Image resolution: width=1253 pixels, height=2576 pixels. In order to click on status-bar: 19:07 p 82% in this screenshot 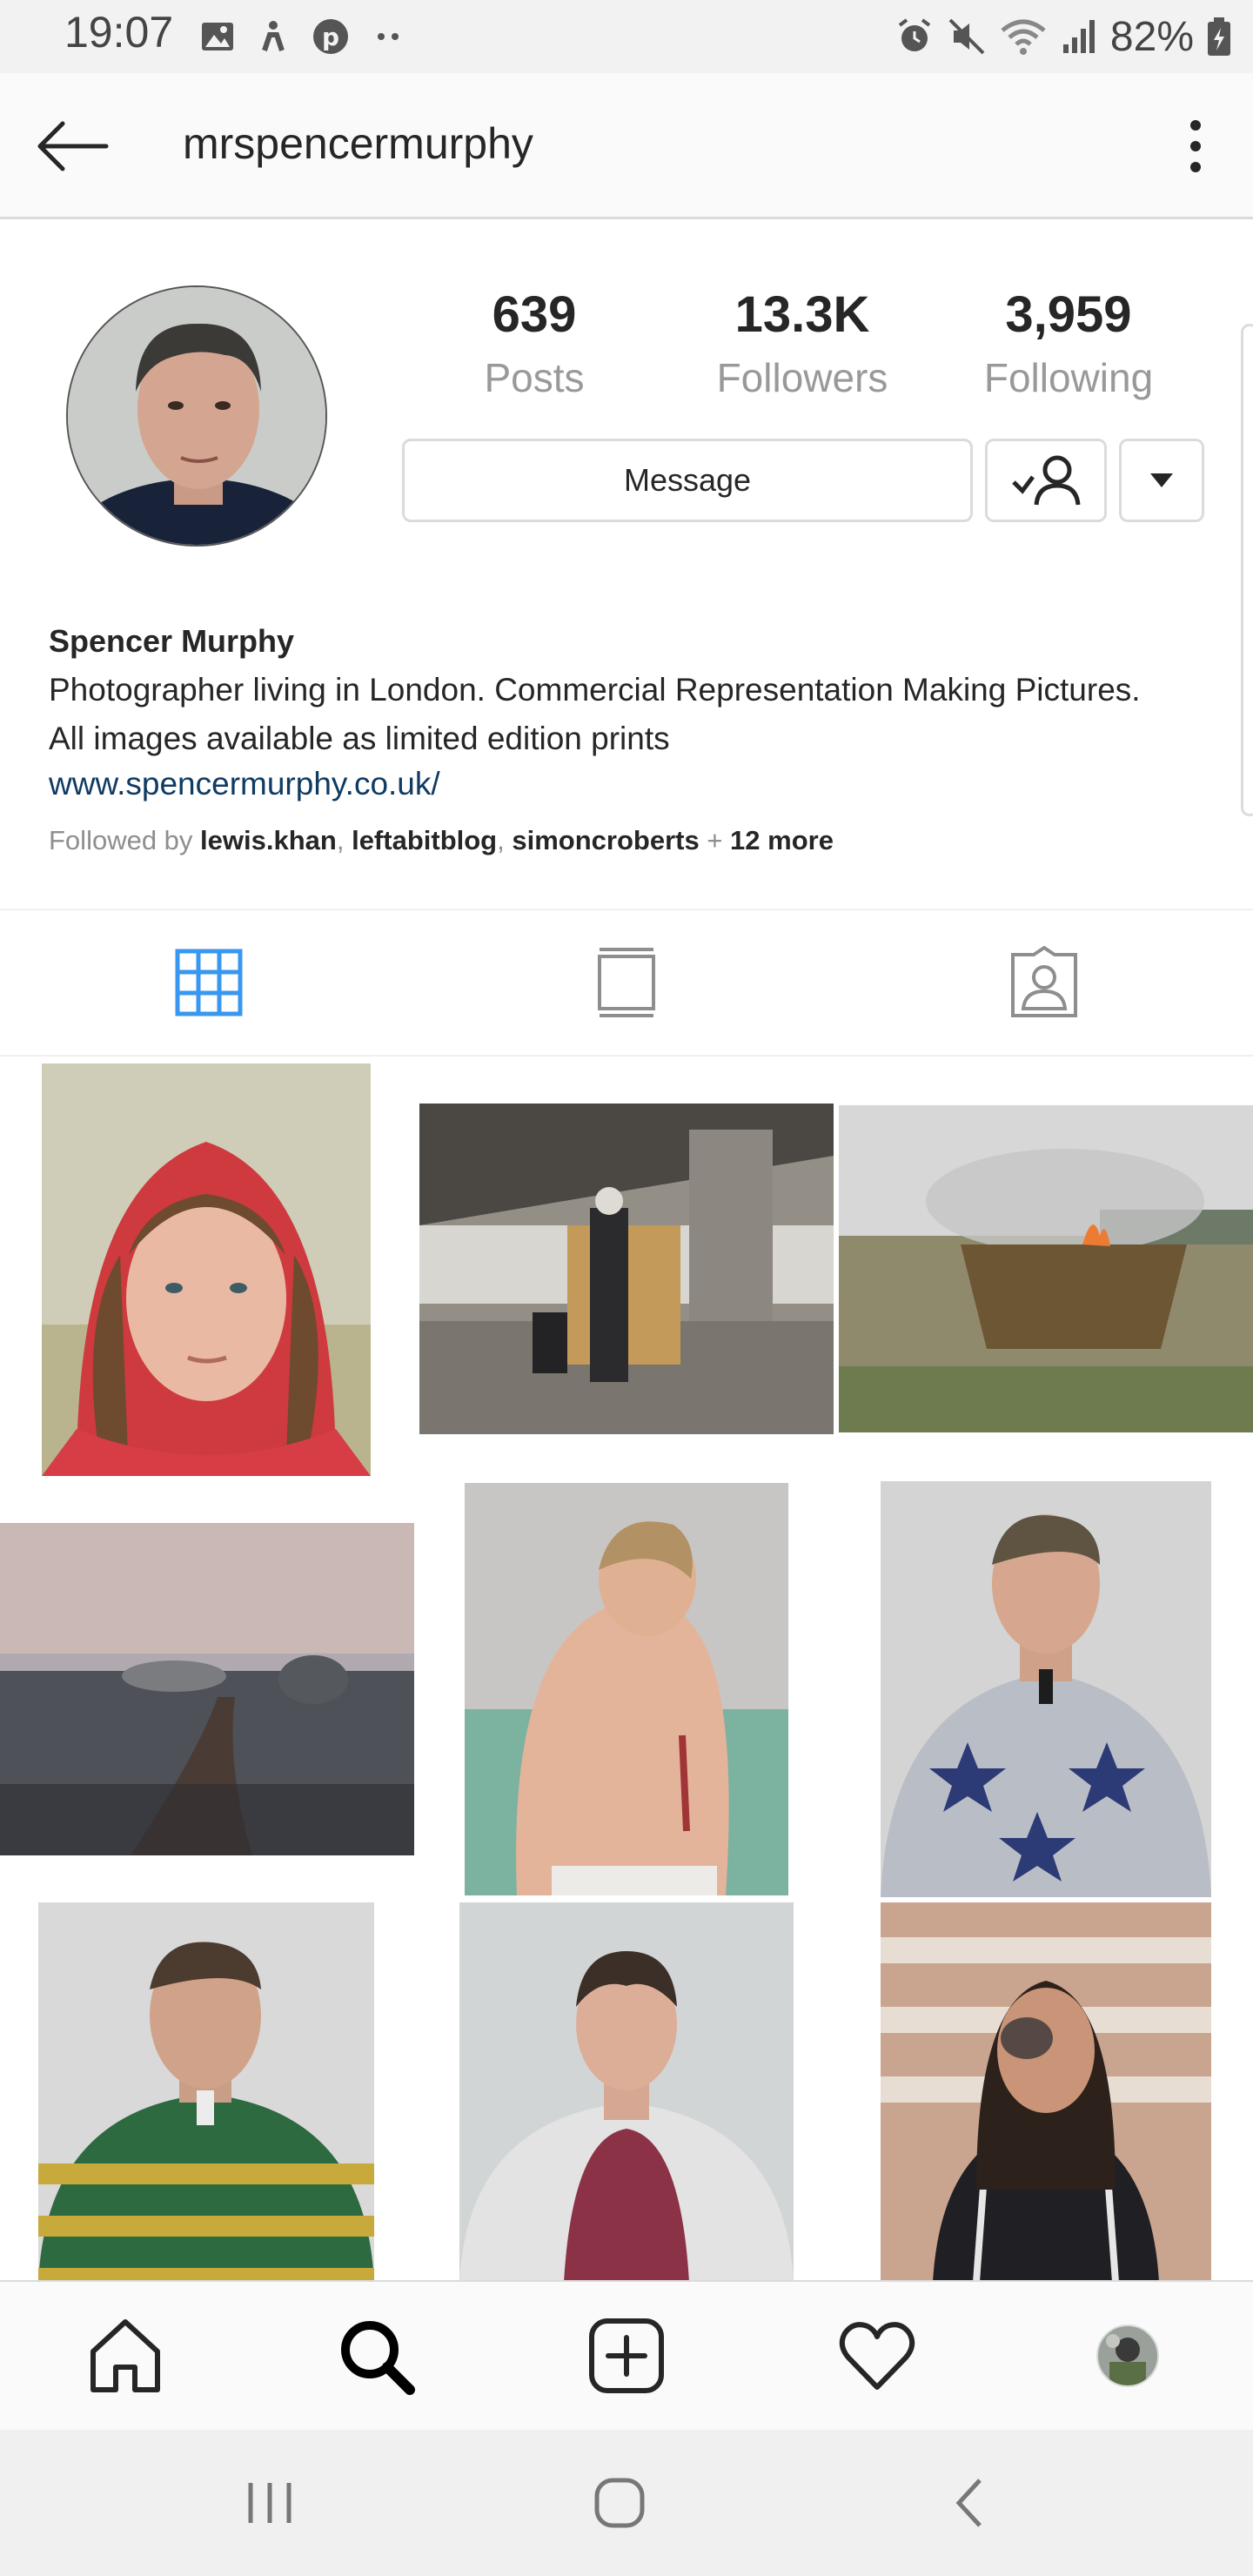, I will do `click(626, 37)`.